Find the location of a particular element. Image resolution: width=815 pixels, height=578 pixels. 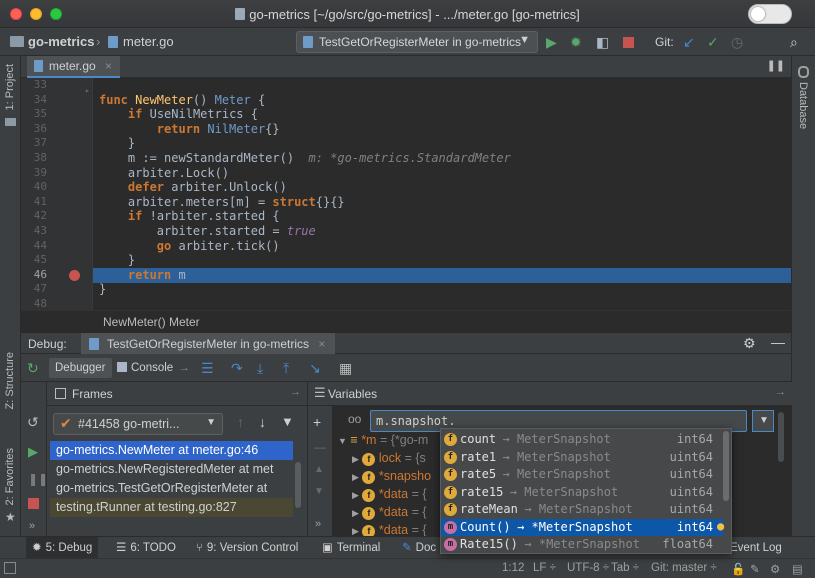

completion-item: f rateMean → MeterSnapshot uint64 is located at coordinates (582, 510).